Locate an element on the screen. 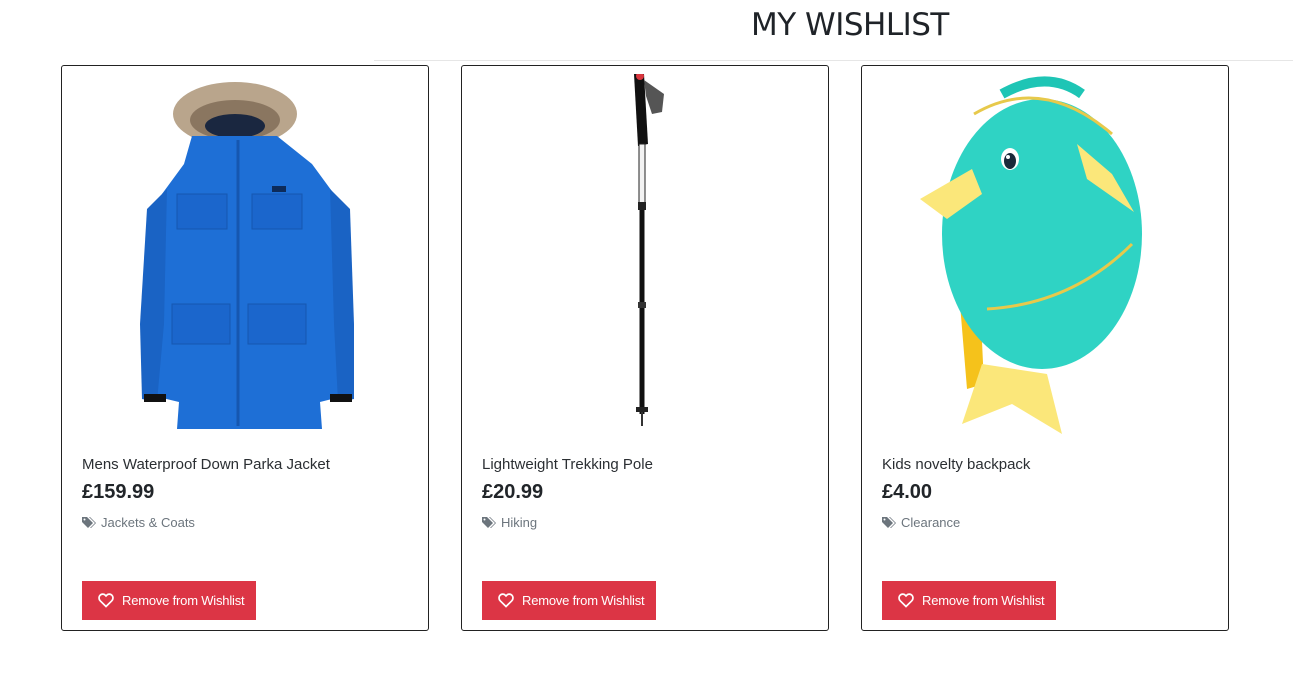  product-name: Kids novelty backpack is located at coordinates (956, 464).